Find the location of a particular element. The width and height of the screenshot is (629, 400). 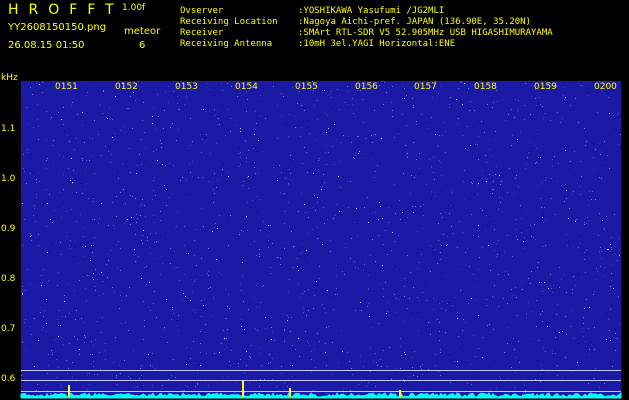

x-tick-0154: 0154 is located at coordinates (246, 87).